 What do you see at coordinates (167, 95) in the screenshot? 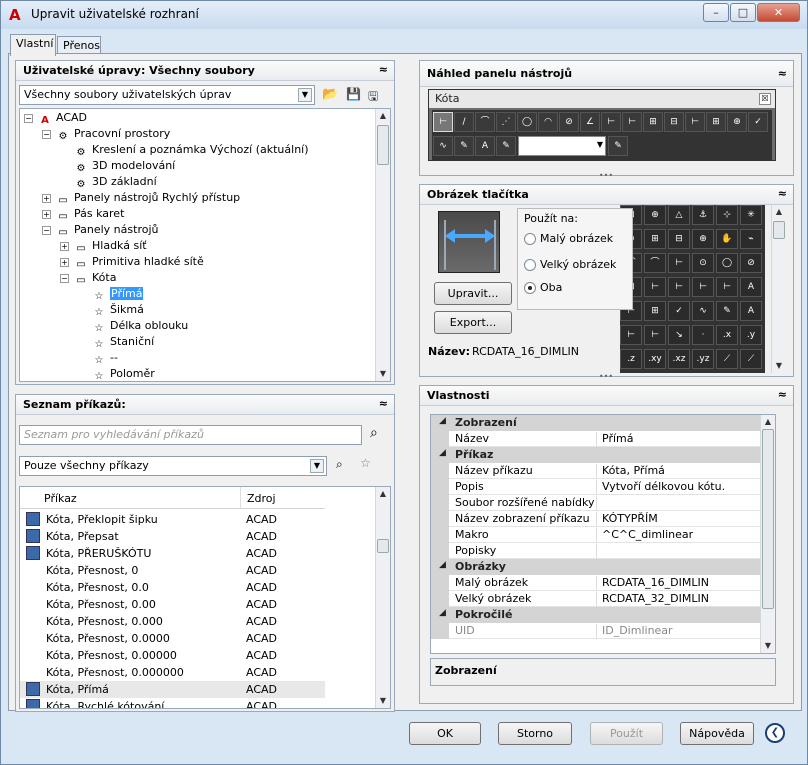
I see `customization-file-combo: Všechny soubory uživatelských úprav ▼` at bounding box center [167, 95].